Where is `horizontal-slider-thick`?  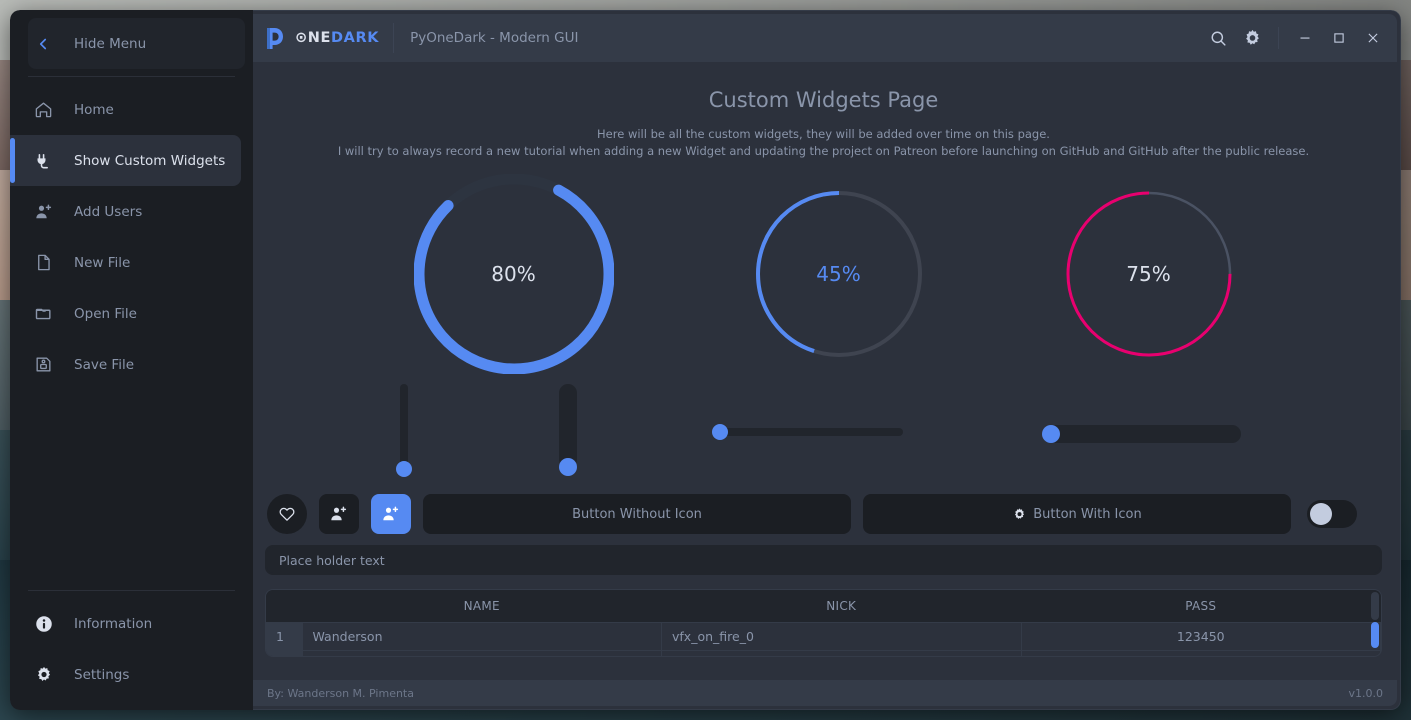 horizontal-slider-thick is located at coordinates (1141, 434).